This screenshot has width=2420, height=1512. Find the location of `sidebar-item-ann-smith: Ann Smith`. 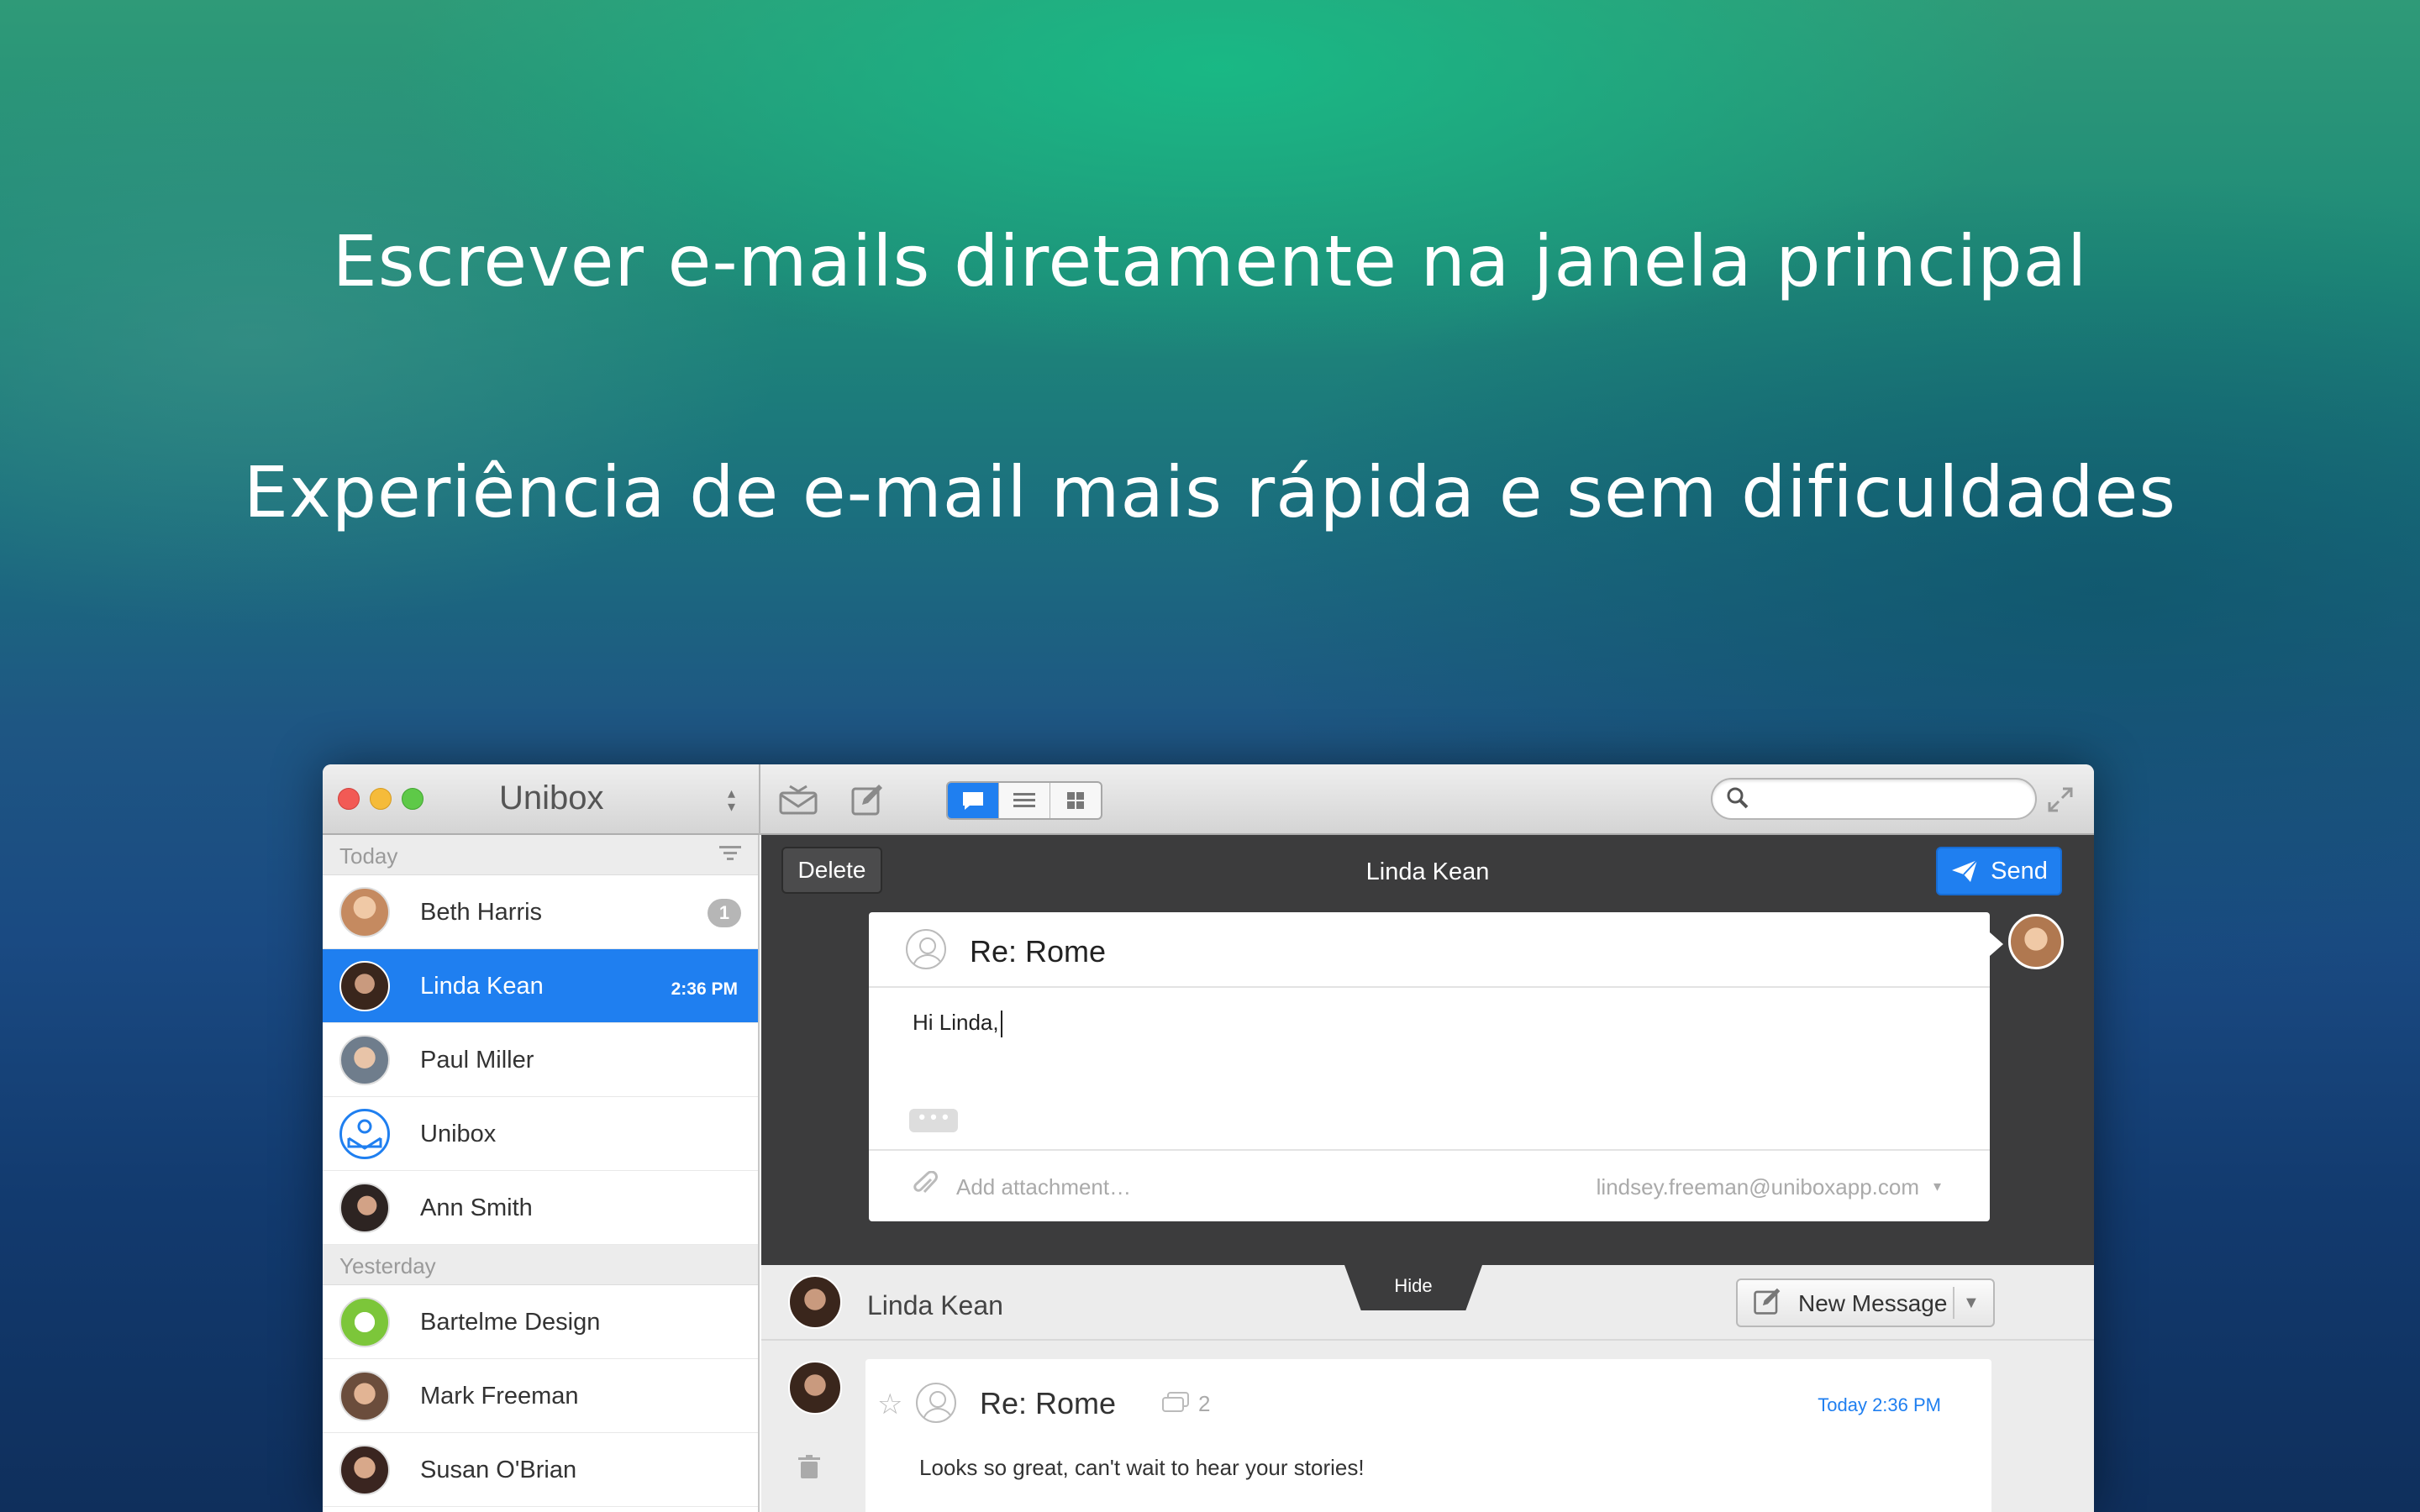

sidebar-item-ann-smith: Ann Smith is located at coordinates (540, 1208).